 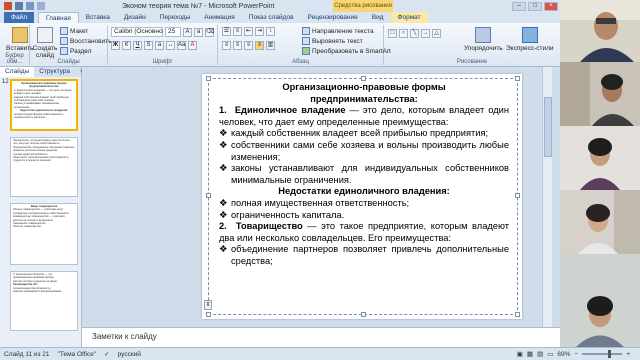 I want to click on decrease-indent-icon: ⇤, so click(x=248, y=31).